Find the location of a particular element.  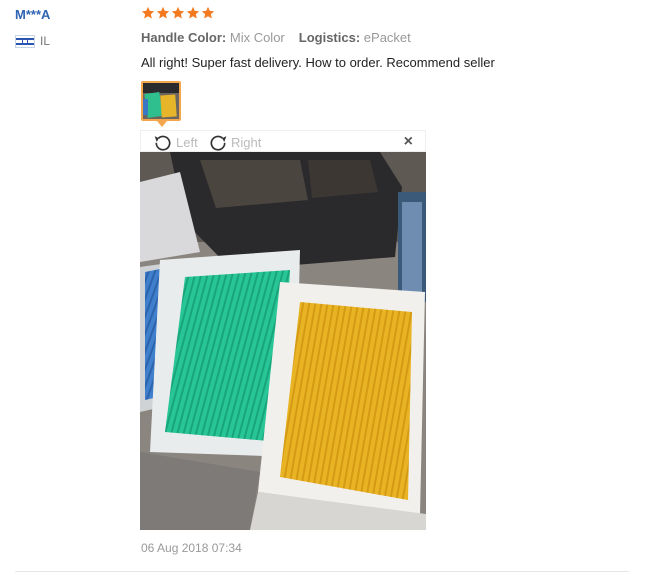

review-divider is located at coordinates (322, 571).